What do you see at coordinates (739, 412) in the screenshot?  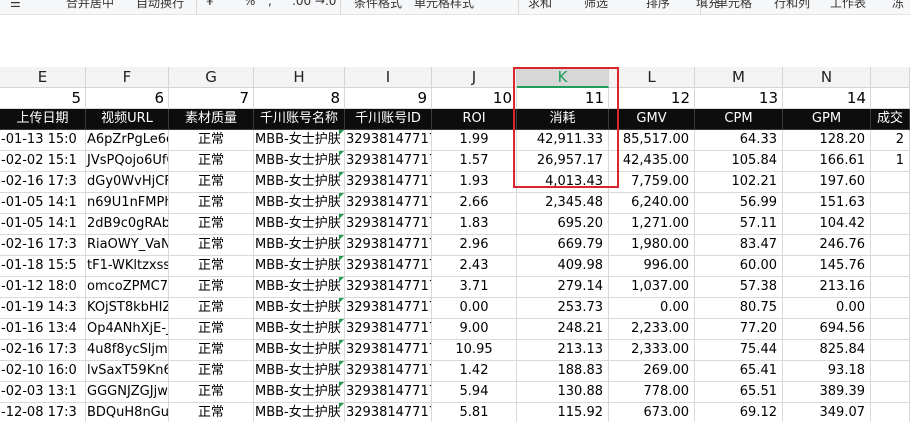 I see `cell-cpm: 69.12` at bounding box center [739, 412].